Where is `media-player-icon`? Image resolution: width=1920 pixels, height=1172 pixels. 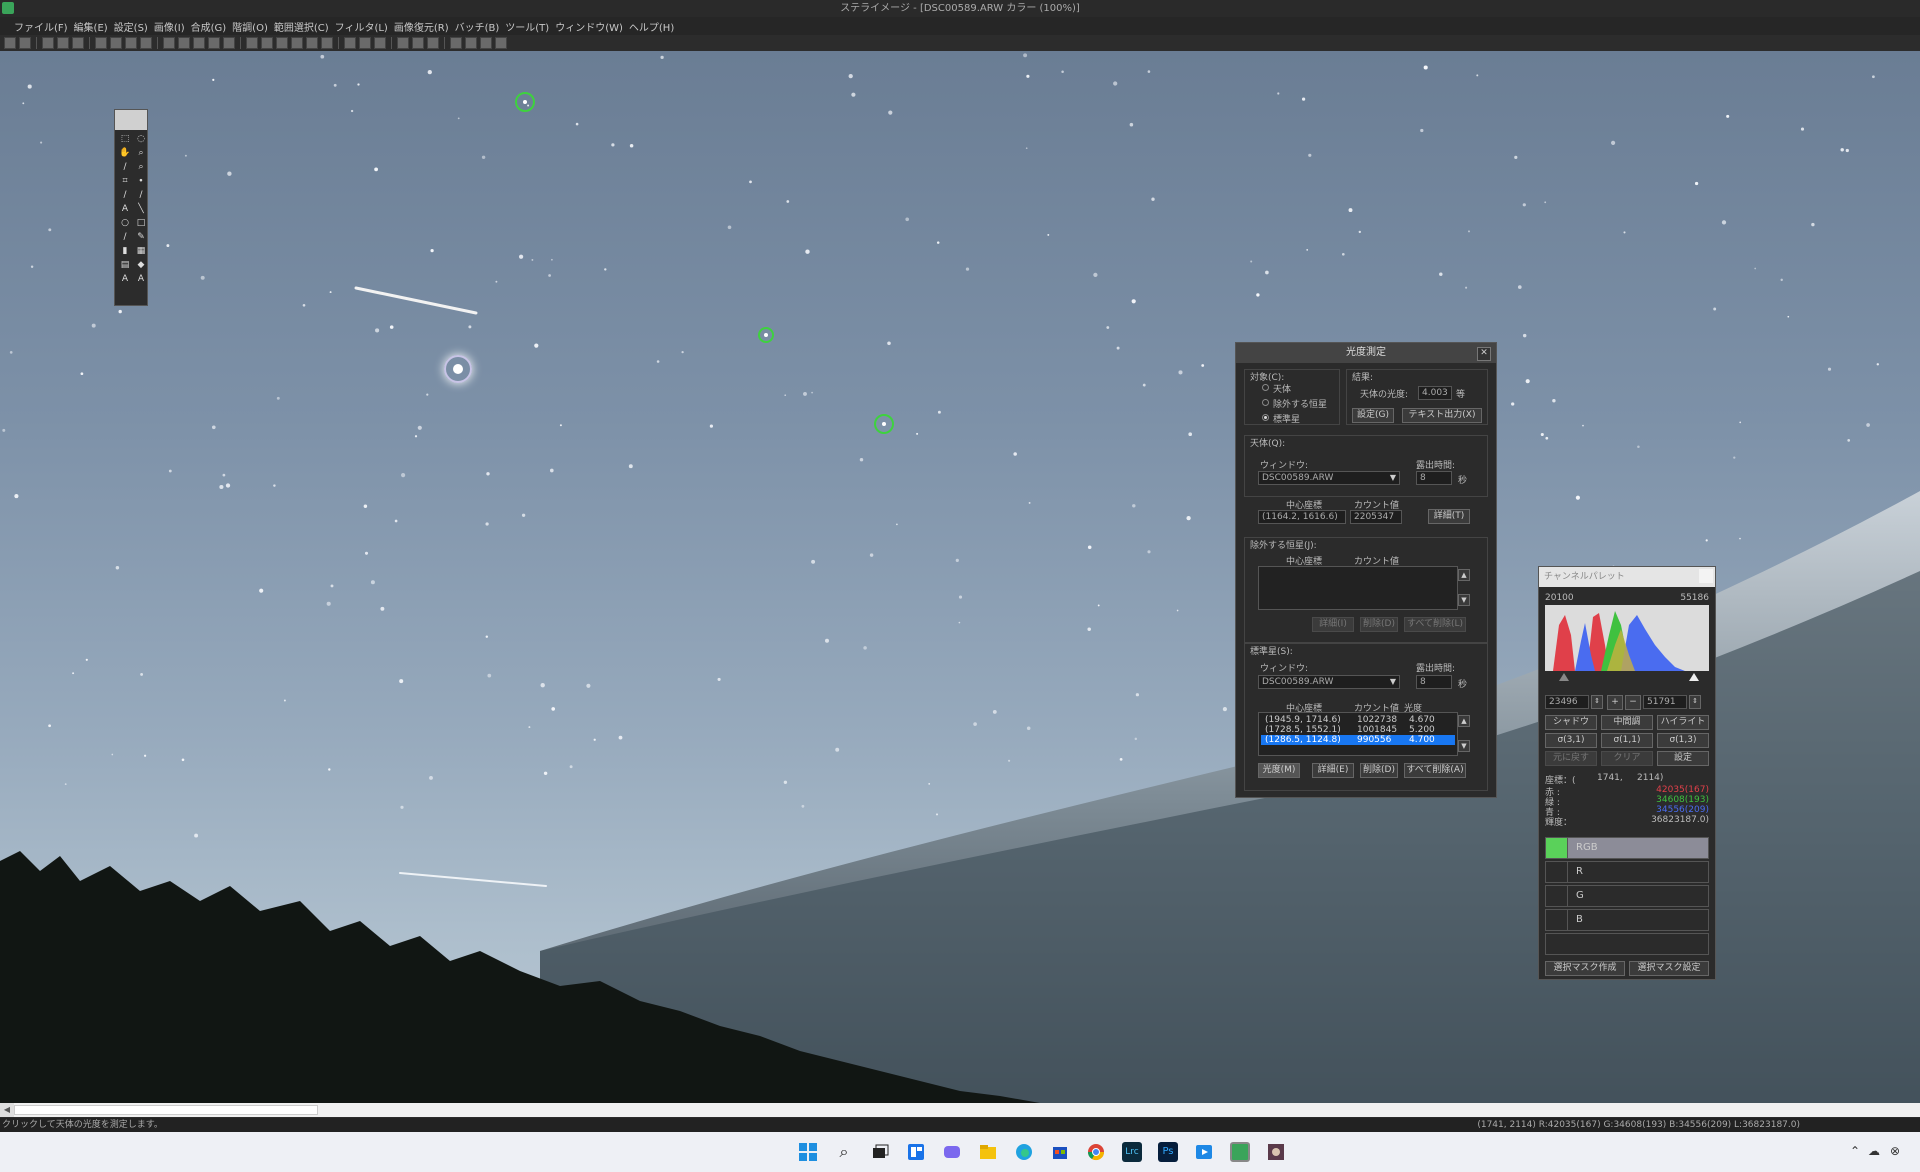 media-player-icon is located at coordinates (1204, 1152).